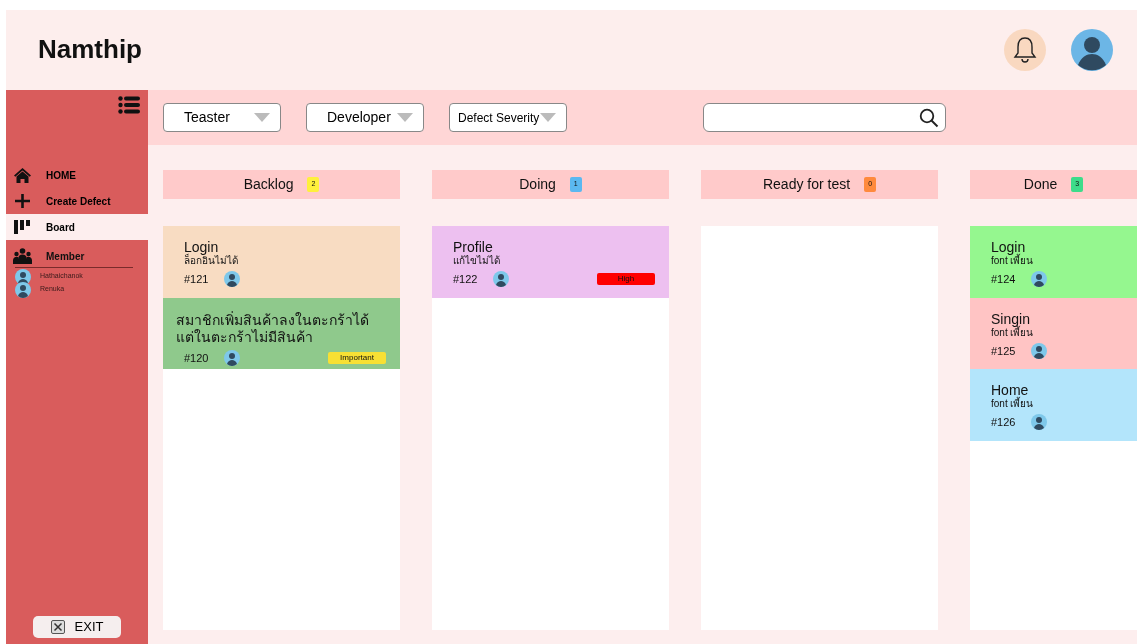  I want to click on defect-card: Profile แก้ไขไม่ได้ #122 High, so click(550, 262).